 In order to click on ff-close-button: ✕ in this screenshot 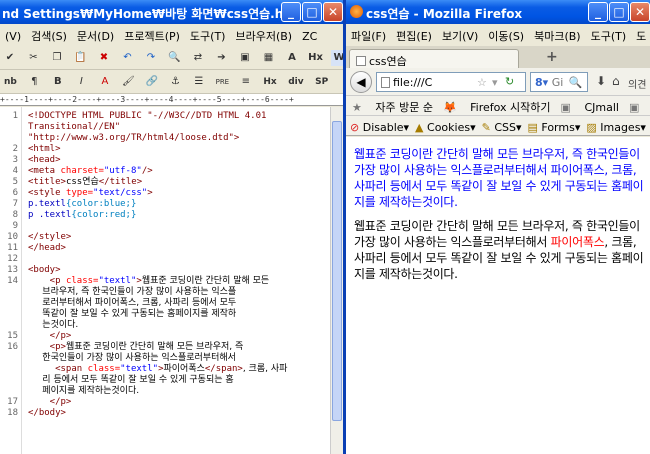, I will do `click(640, 12)`.